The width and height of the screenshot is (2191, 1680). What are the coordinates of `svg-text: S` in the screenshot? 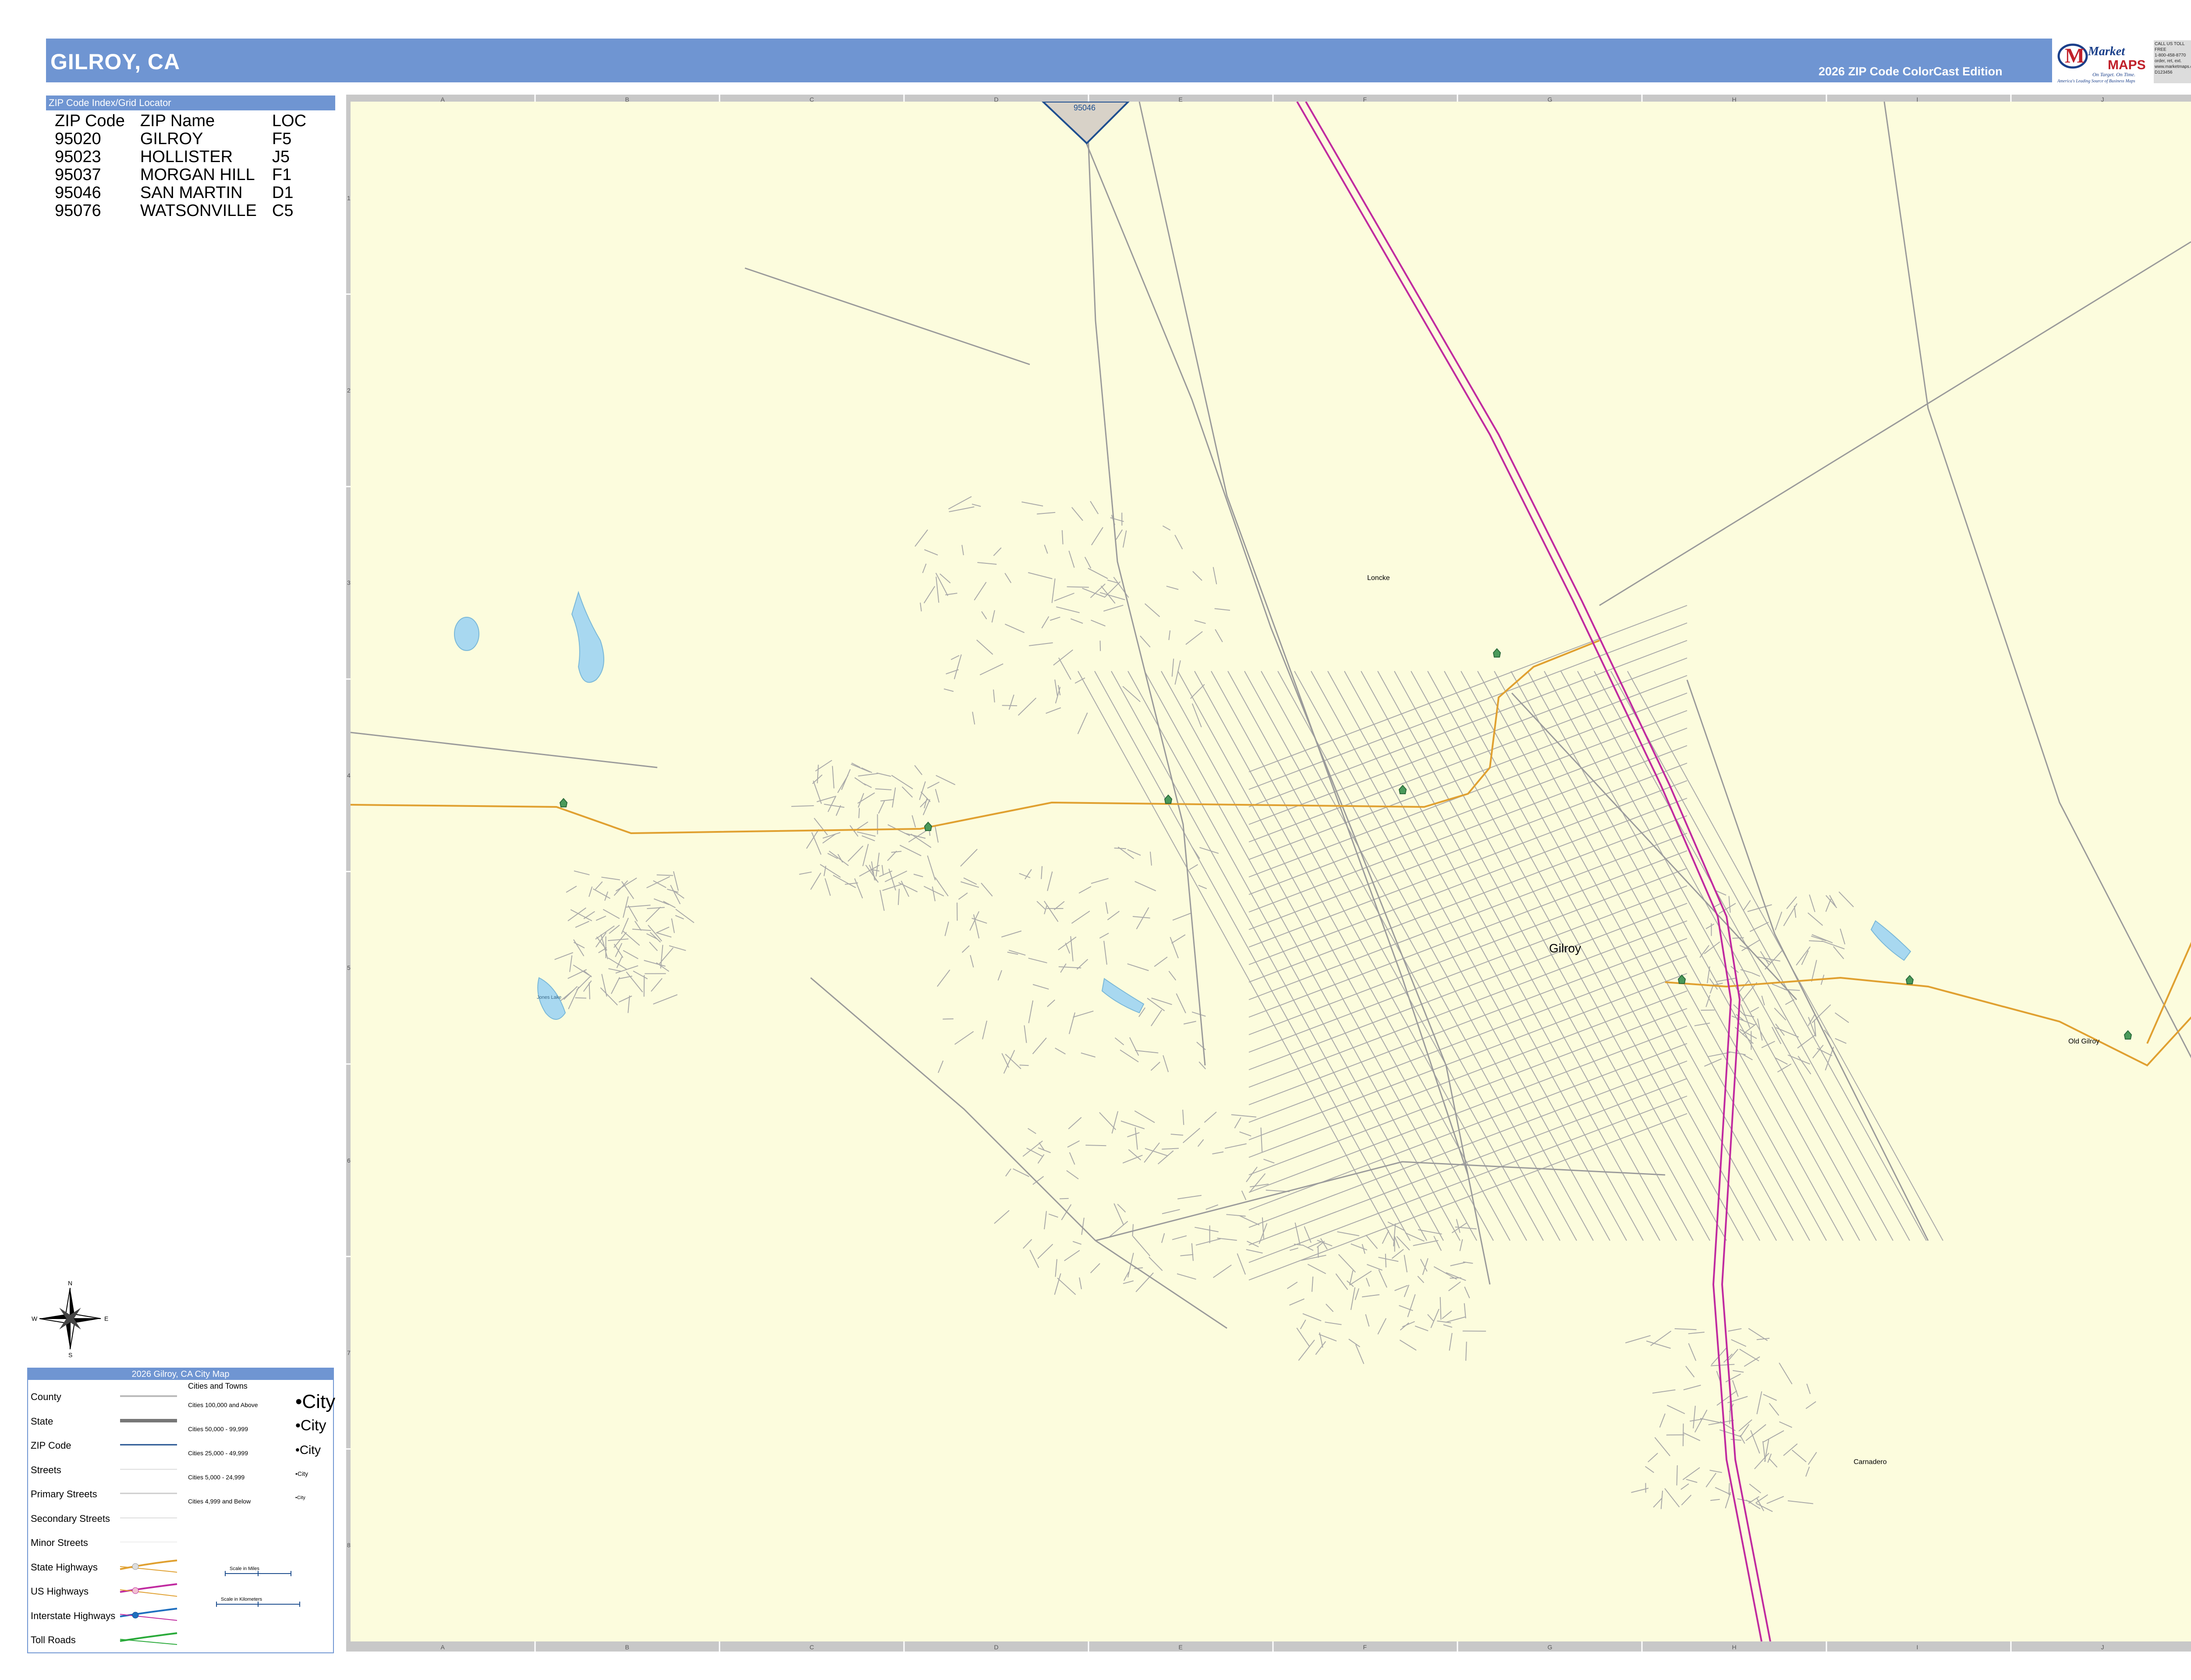 It's located at (70, 1354).